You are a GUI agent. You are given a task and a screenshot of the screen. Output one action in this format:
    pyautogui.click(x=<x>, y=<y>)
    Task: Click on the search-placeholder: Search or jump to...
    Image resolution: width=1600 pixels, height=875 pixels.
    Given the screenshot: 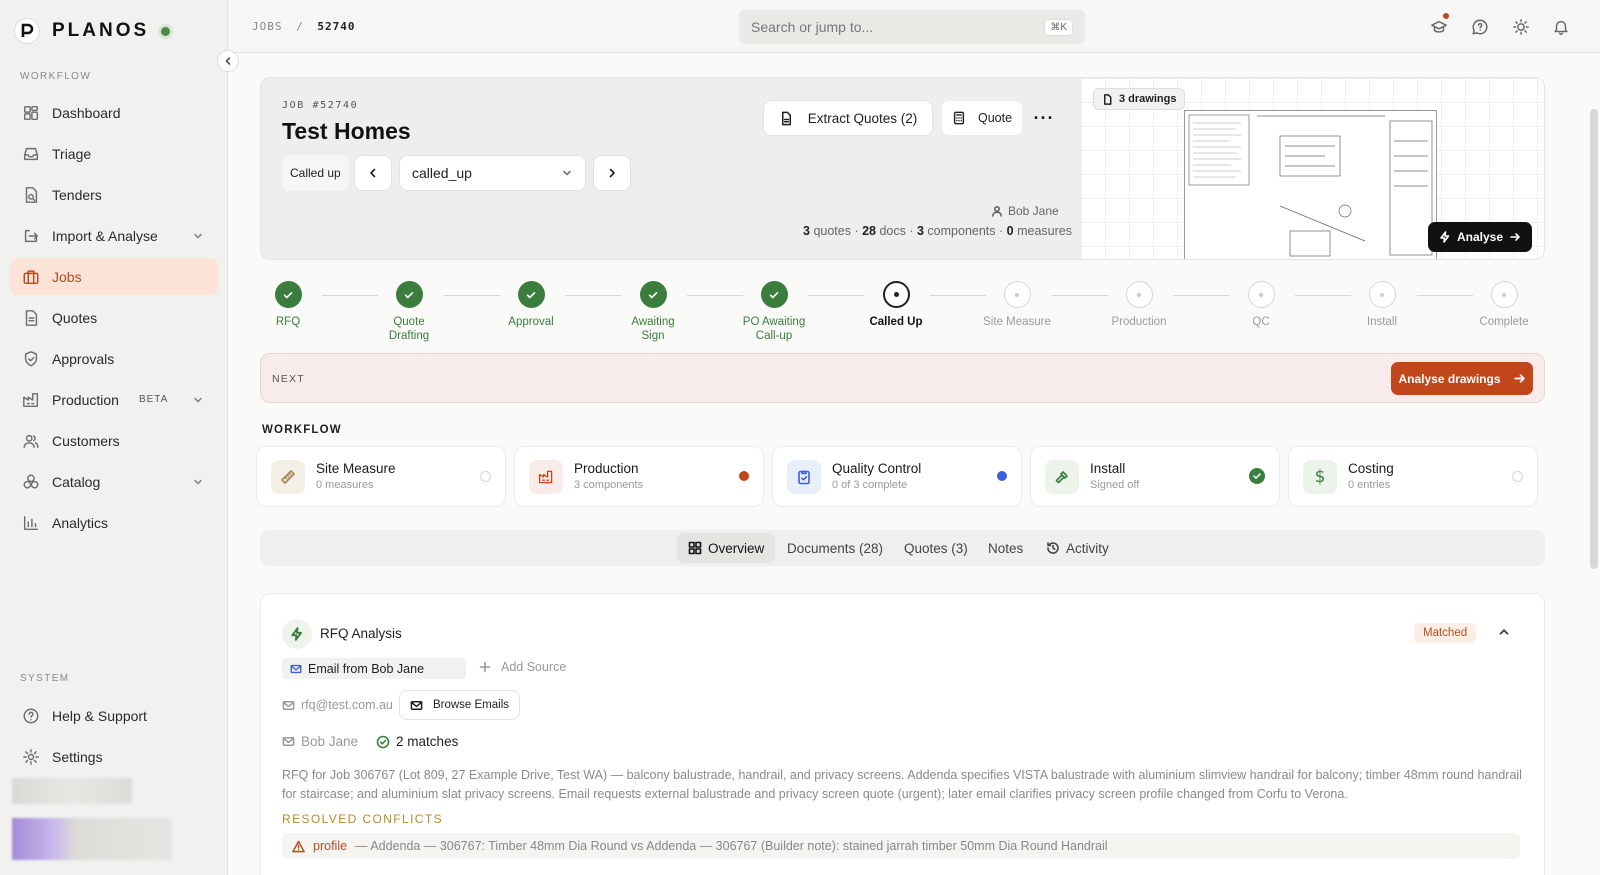 What is the action you would take?
    pyautogui.click(x=812, y=27)
    